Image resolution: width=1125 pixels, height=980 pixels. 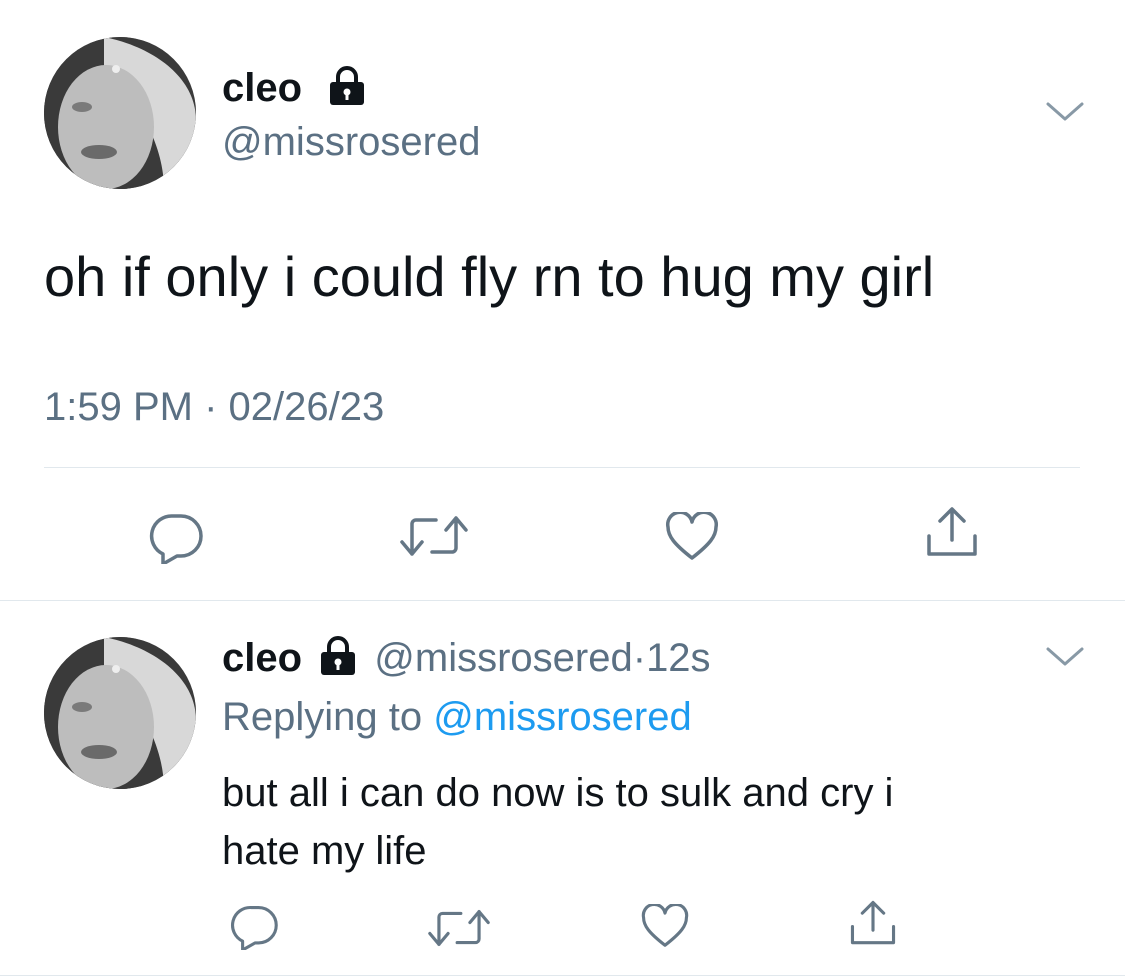 I want to click on tweet-date: 02/26/23, so click(x=306, y=407).